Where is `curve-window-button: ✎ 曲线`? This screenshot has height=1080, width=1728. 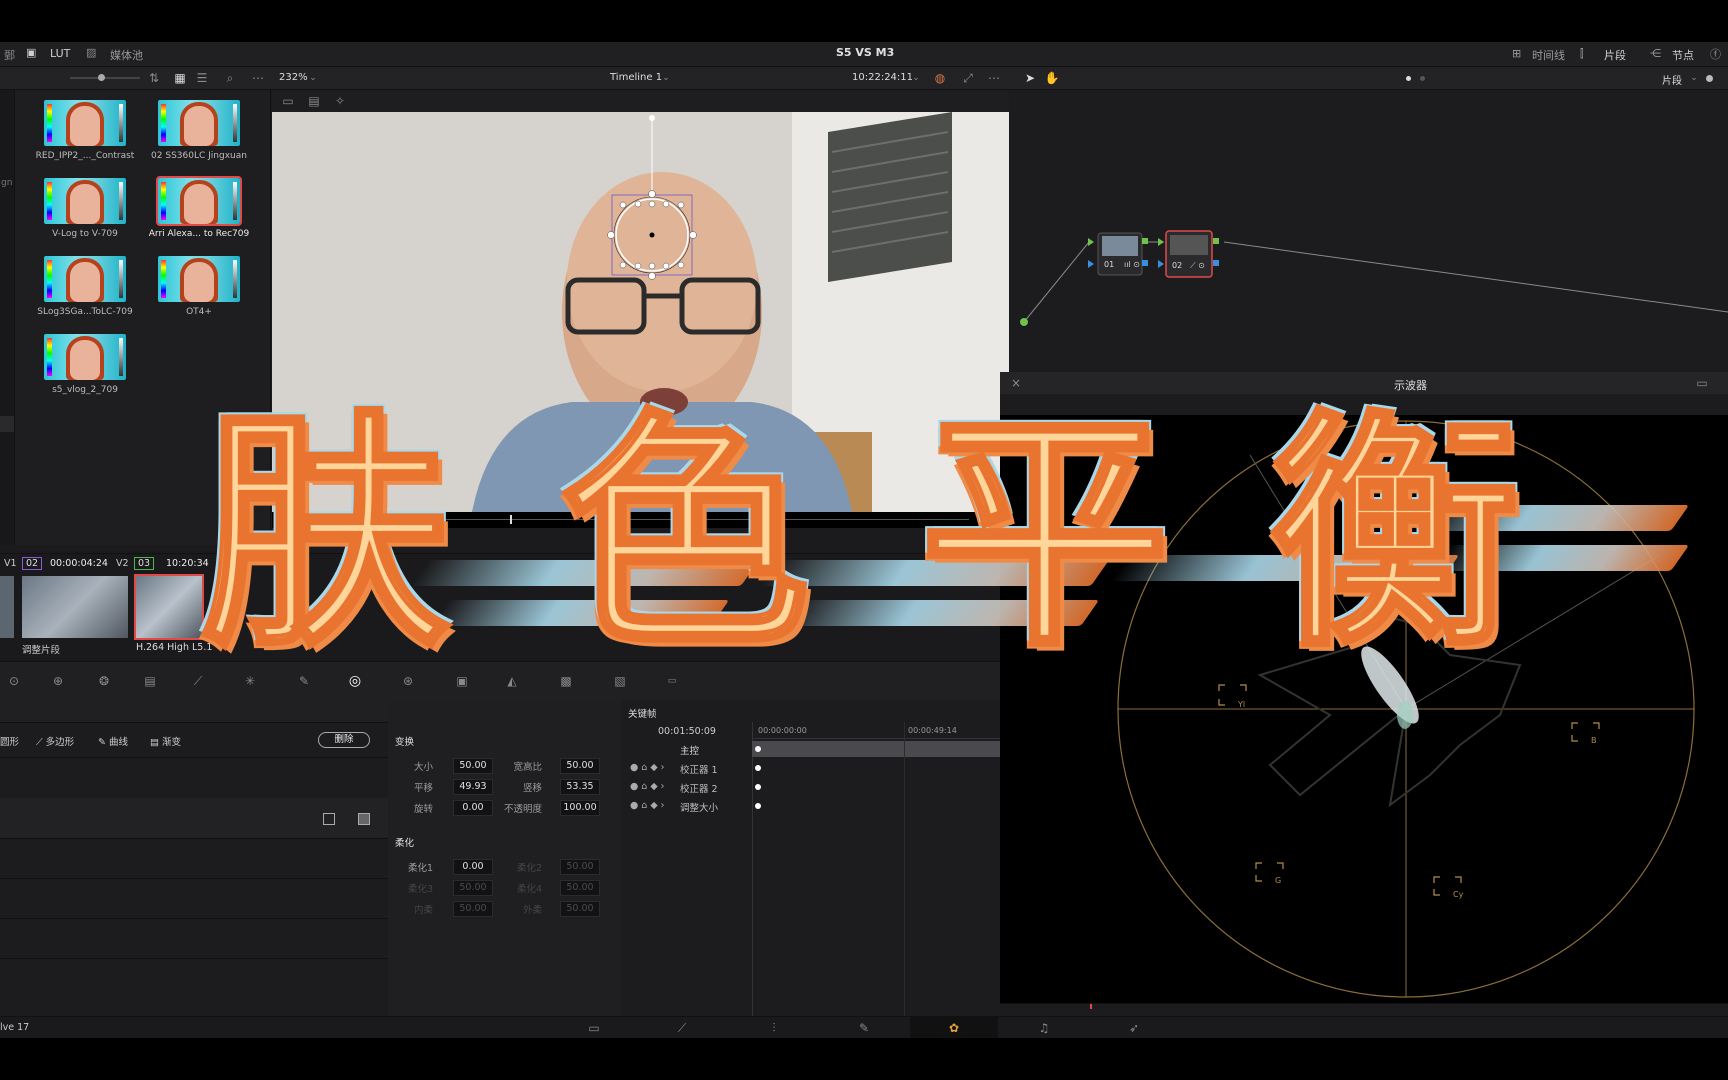 curve-window-button: ✎ 曲线 is located at coordinates (113, 741).